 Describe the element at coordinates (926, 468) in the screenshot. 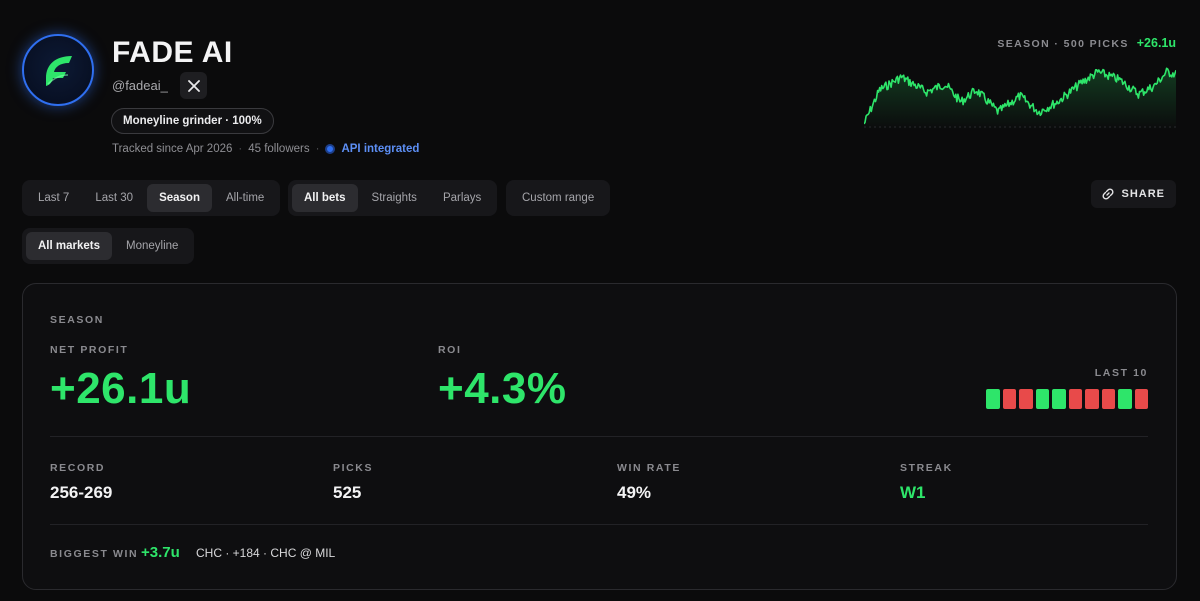

I see `streak-label: STREAK` at that location.